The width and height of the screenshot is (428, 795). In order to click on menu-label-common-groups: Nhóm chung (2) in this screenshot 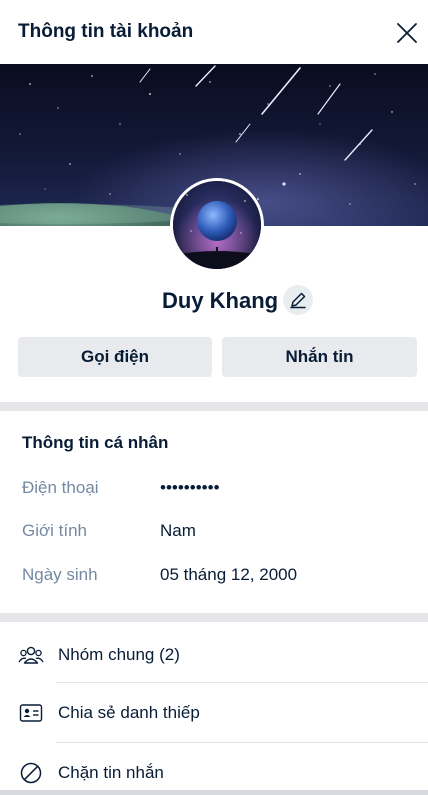, I will do `click(119, 654)`.